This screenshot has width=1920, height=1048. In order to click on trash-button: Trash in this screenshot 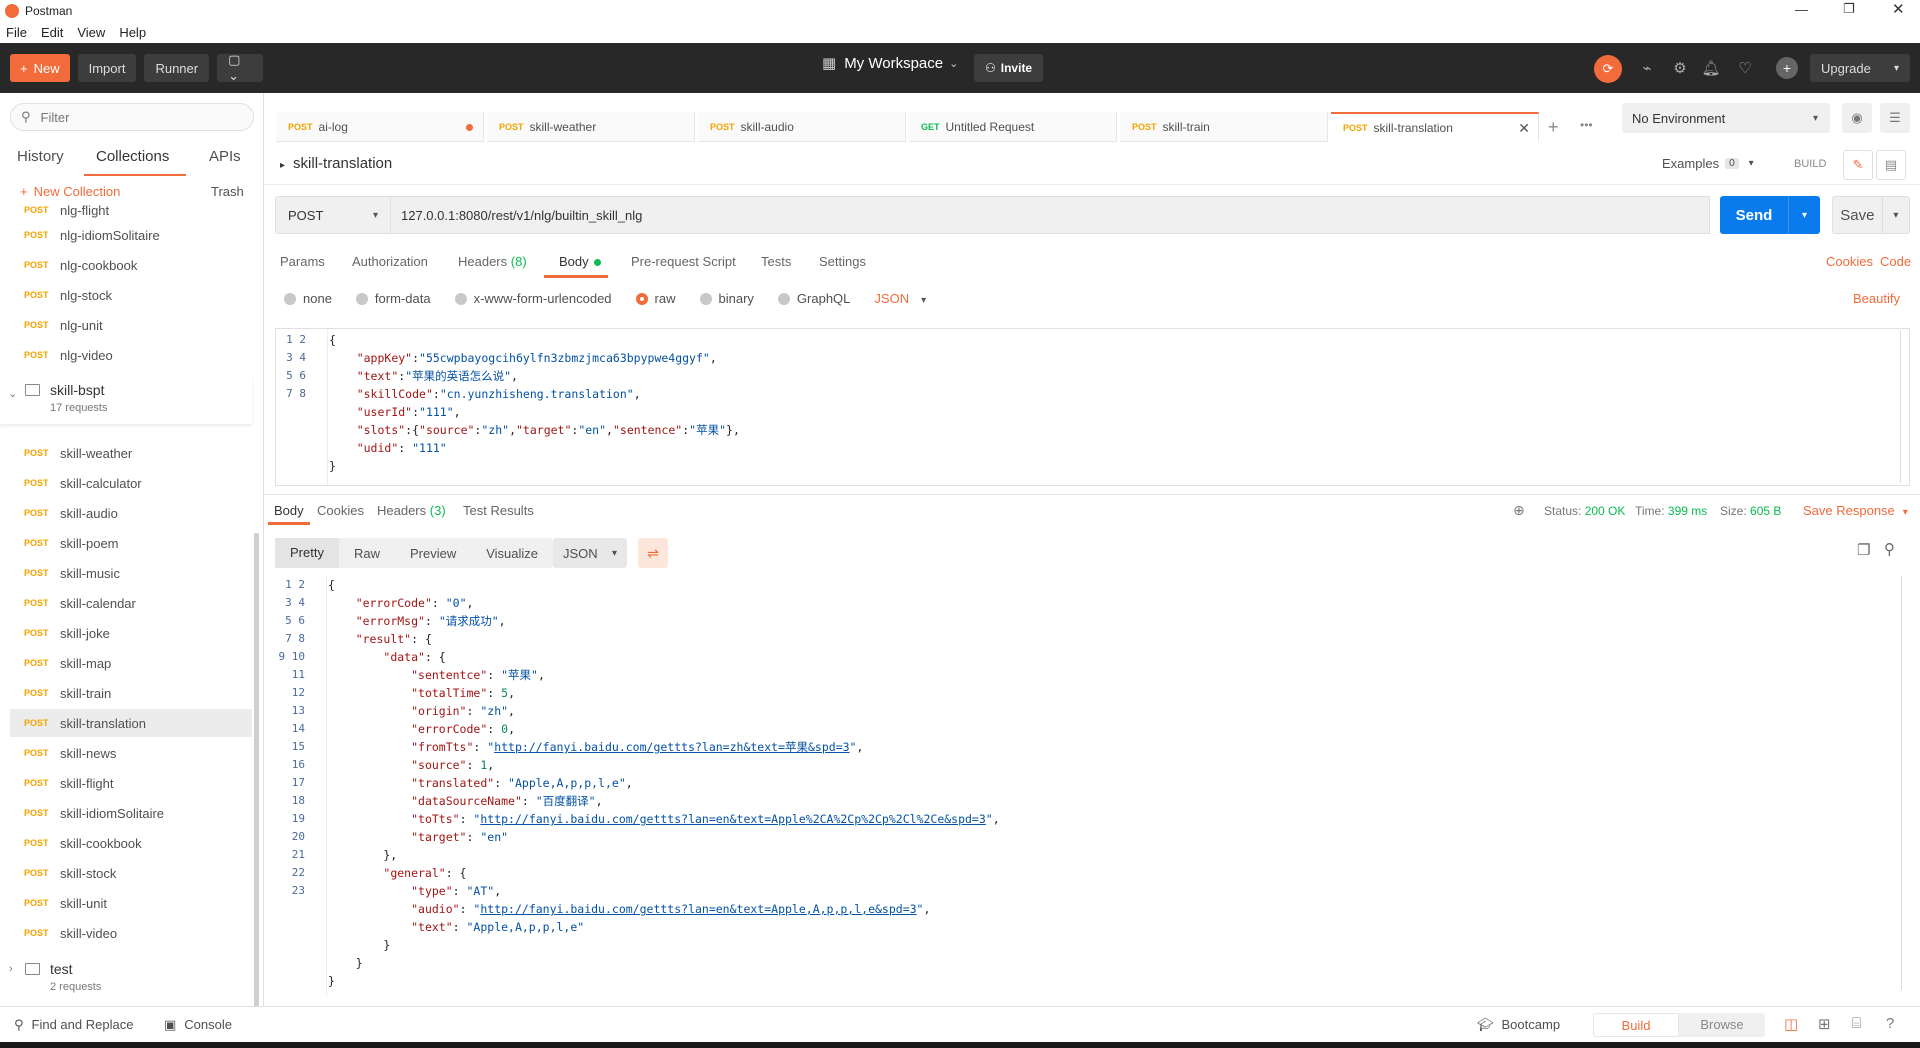, I will do `click(227, 191)`.